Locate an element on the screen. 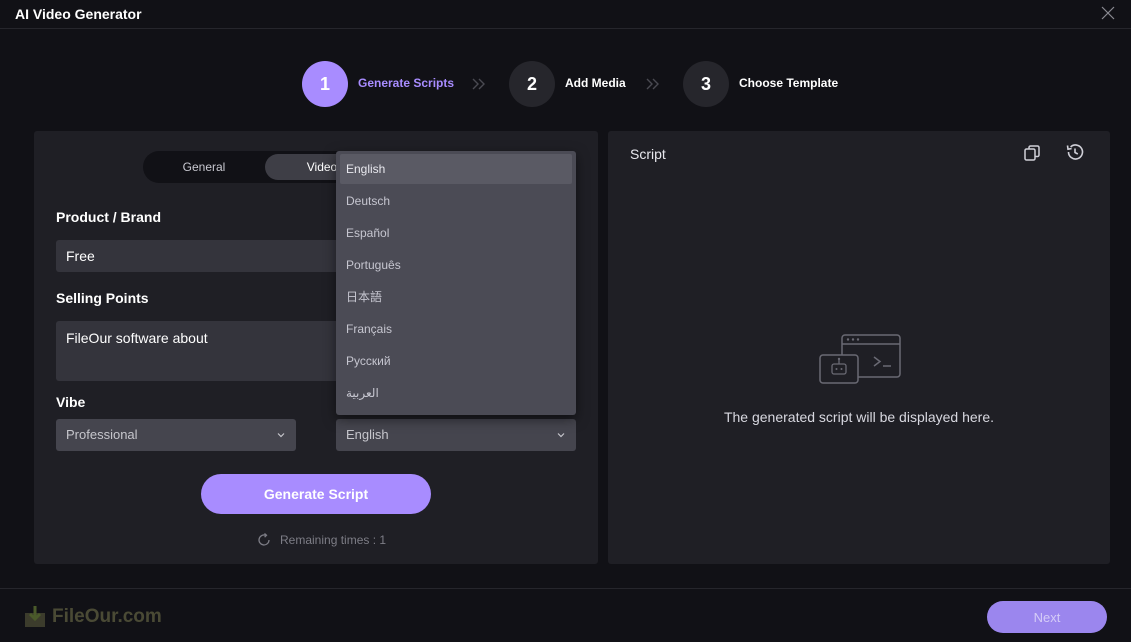 The height and width of the screenshot is (642, 1131). language-option-espanol: Español is located at coordinates (456, 233).